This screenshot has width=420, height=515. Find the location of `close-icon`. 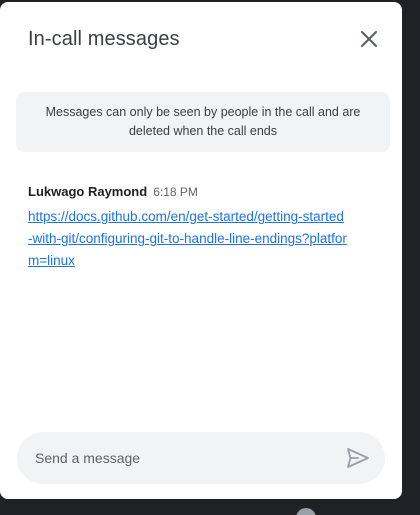

close-icon is located at coordinates (369, 39).